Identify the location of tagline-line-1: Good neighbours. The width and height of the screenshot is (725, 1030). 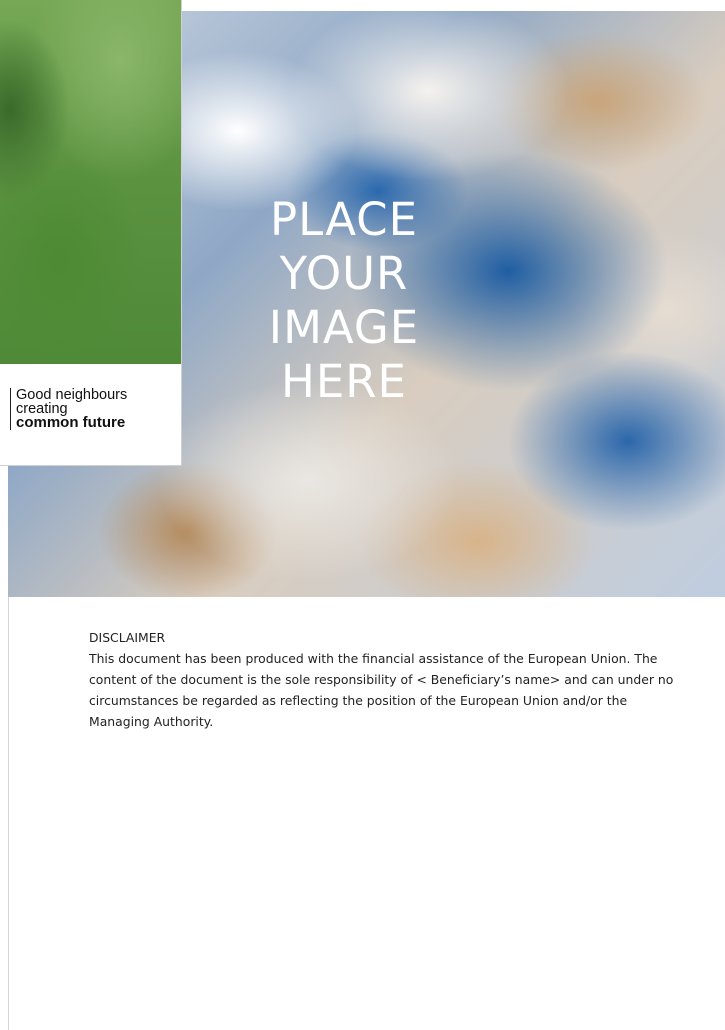
(72, 395).